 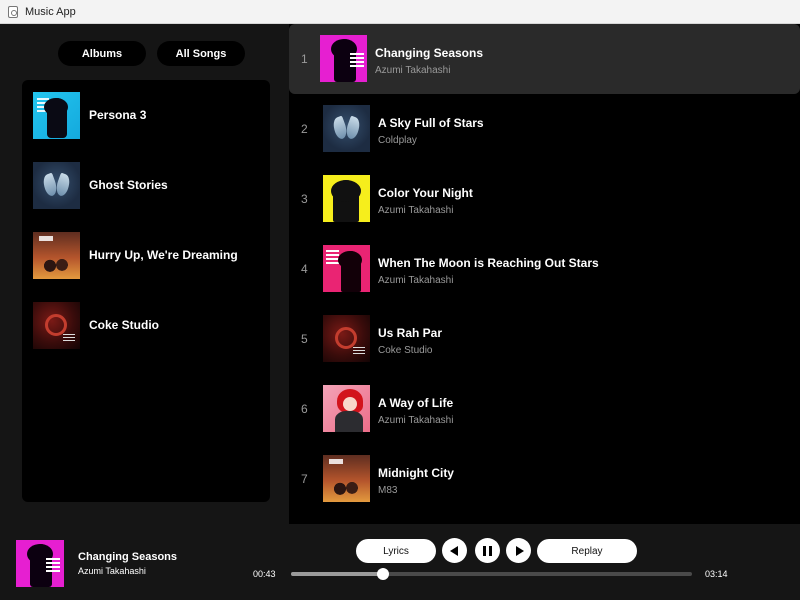 What do you see at coordinates (201, 53) in the screenshot?
I see `tab-all-songs: All Songs` at bounding box center [201, 53].